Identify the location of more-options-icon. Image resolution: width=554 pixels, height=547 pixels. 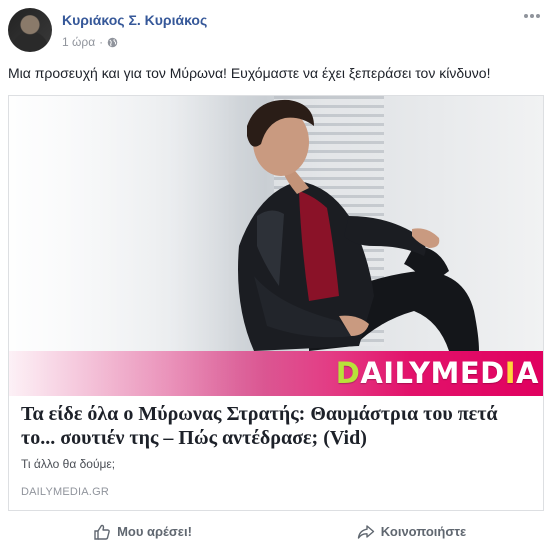
(532, 16).